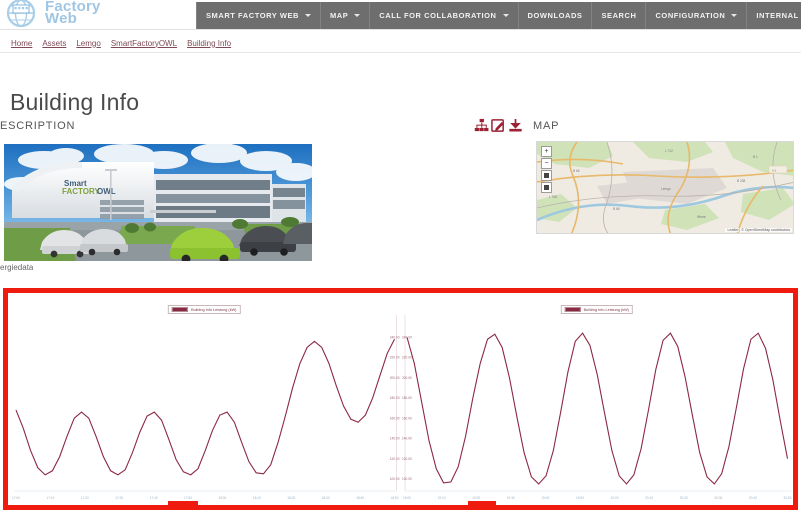 This screenshot has height=513, width=801. Describe the element at coordinates (697, 15) in the screenshot. I see `nav-item-configuration: CONFIGURATION` at that location.